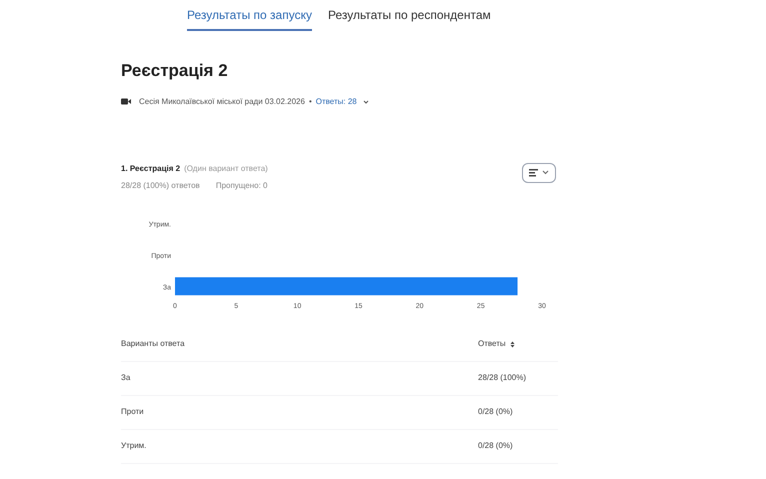  I want to click on question-type: (Один вариант ответа), so click(226, 168).